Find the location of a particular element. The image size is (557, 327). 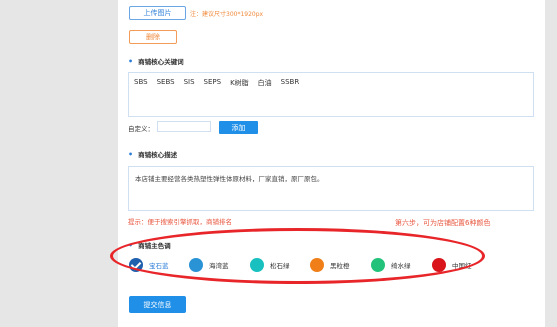

keyword-item: SEBS is located at coordinates (166, 83).